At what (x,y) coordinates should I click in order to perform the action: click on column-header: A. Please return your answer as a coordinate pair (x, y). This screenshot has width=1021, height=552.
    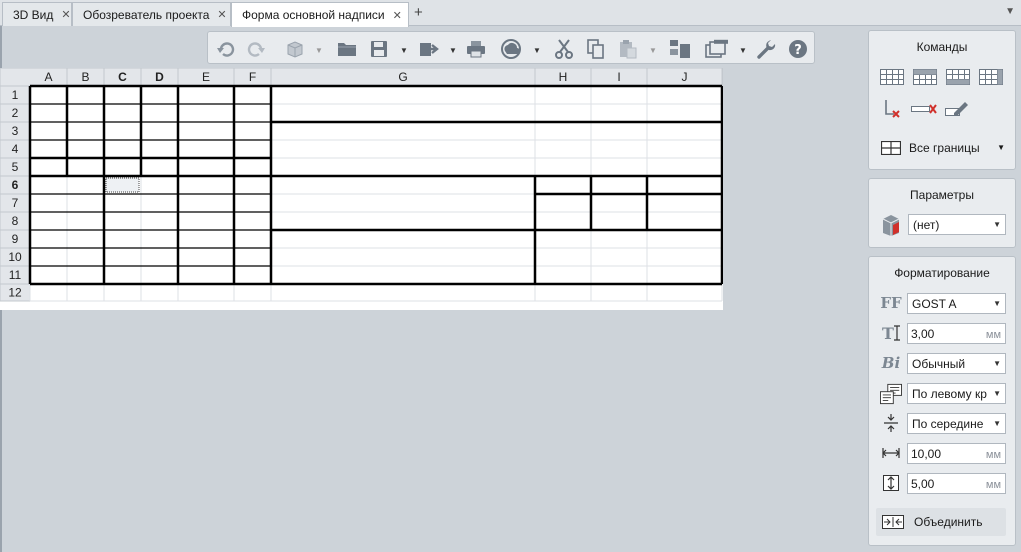
    Looking at the image, I should click on (48, 77).